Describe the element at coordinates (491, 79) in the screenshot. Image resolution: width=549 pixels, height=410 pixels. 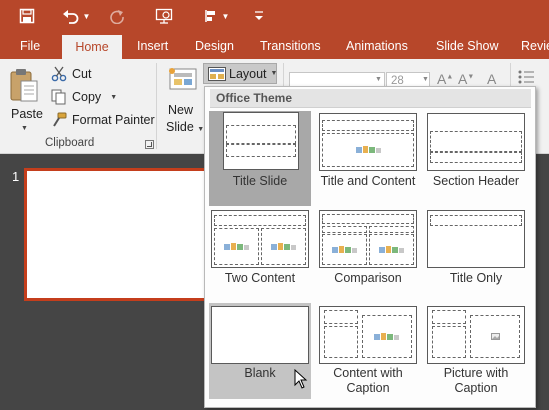
I see `clear-formatting-icon: A` at that location.